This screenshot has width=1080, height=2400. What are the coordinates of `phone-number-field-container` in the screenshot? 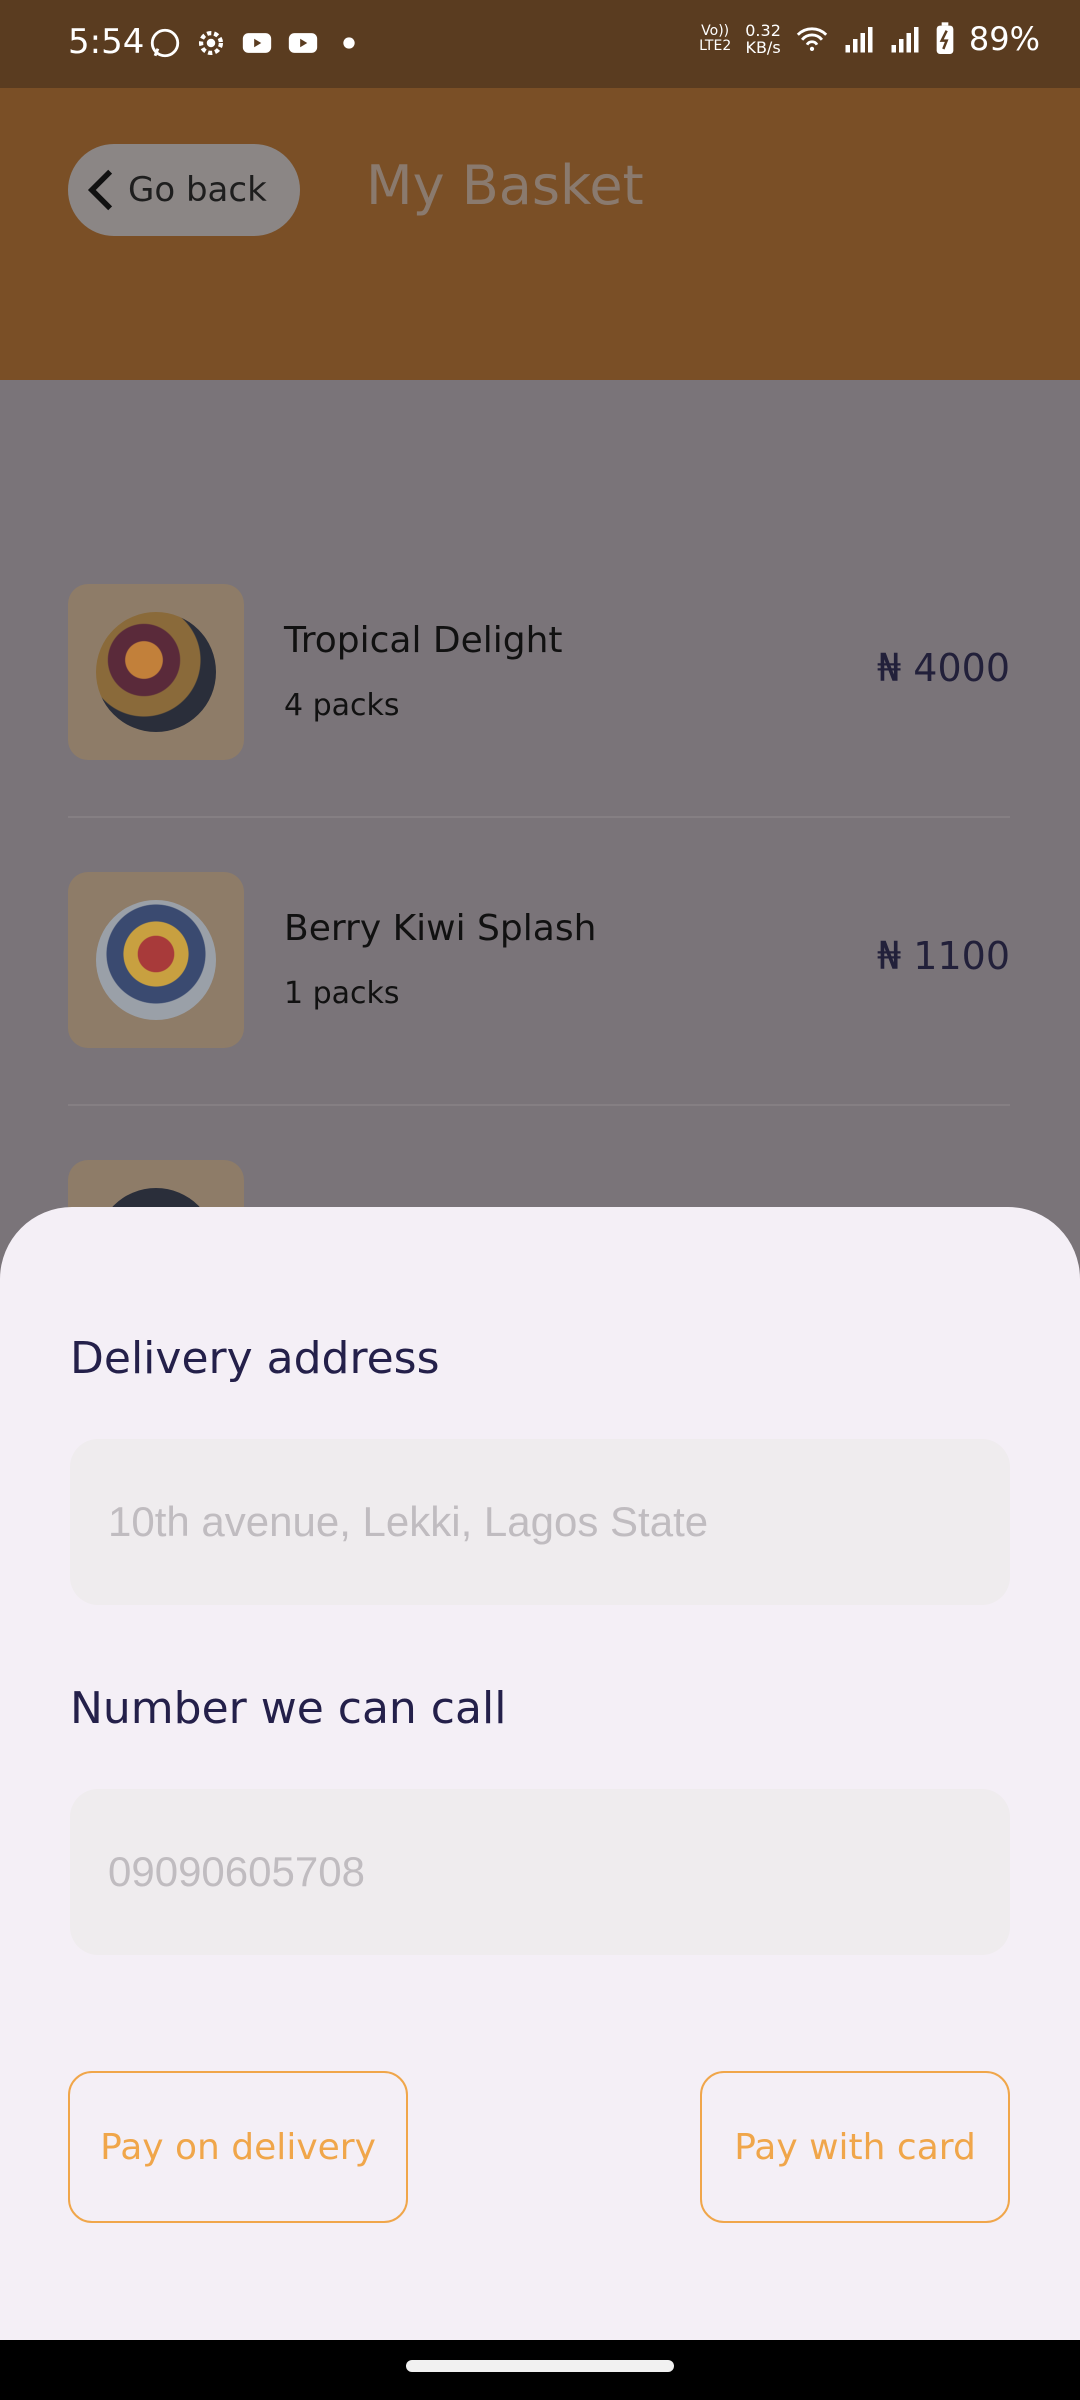 It's located at (540, 1872).